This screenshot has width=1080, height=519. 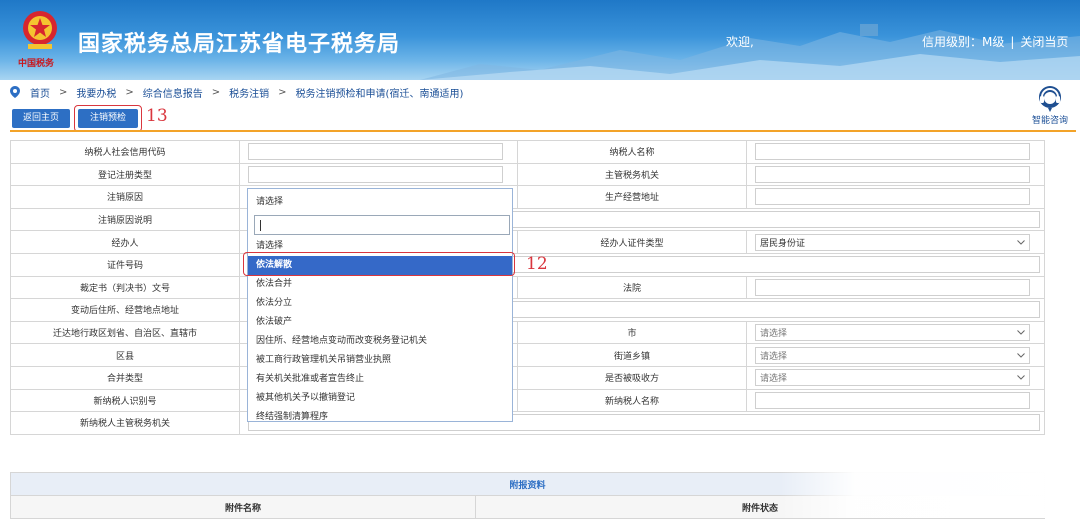 I want to click on cancel-reason-label: 注销原因, so click(x=125, y=197).